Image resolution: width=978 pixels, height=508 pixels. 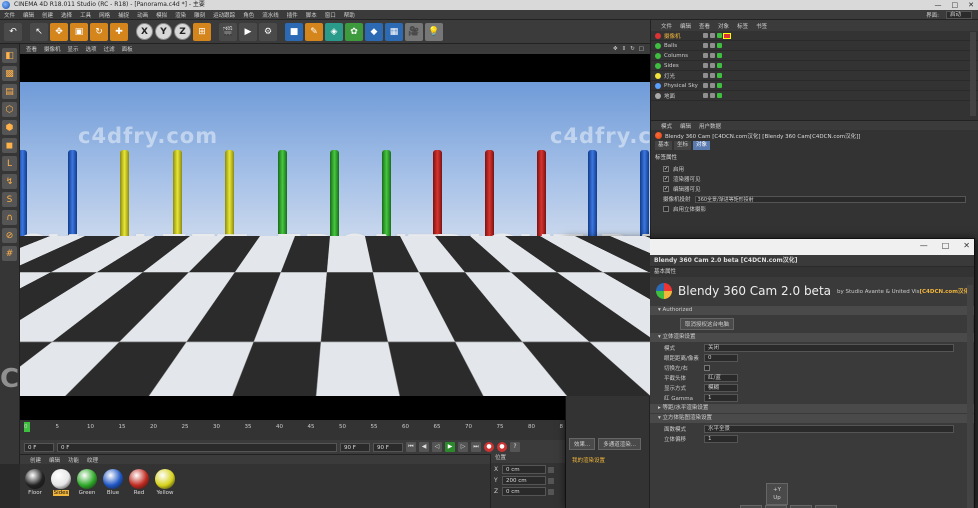 I want to click on edges-mode-icon: ⬢, so click(x=9, y=127).